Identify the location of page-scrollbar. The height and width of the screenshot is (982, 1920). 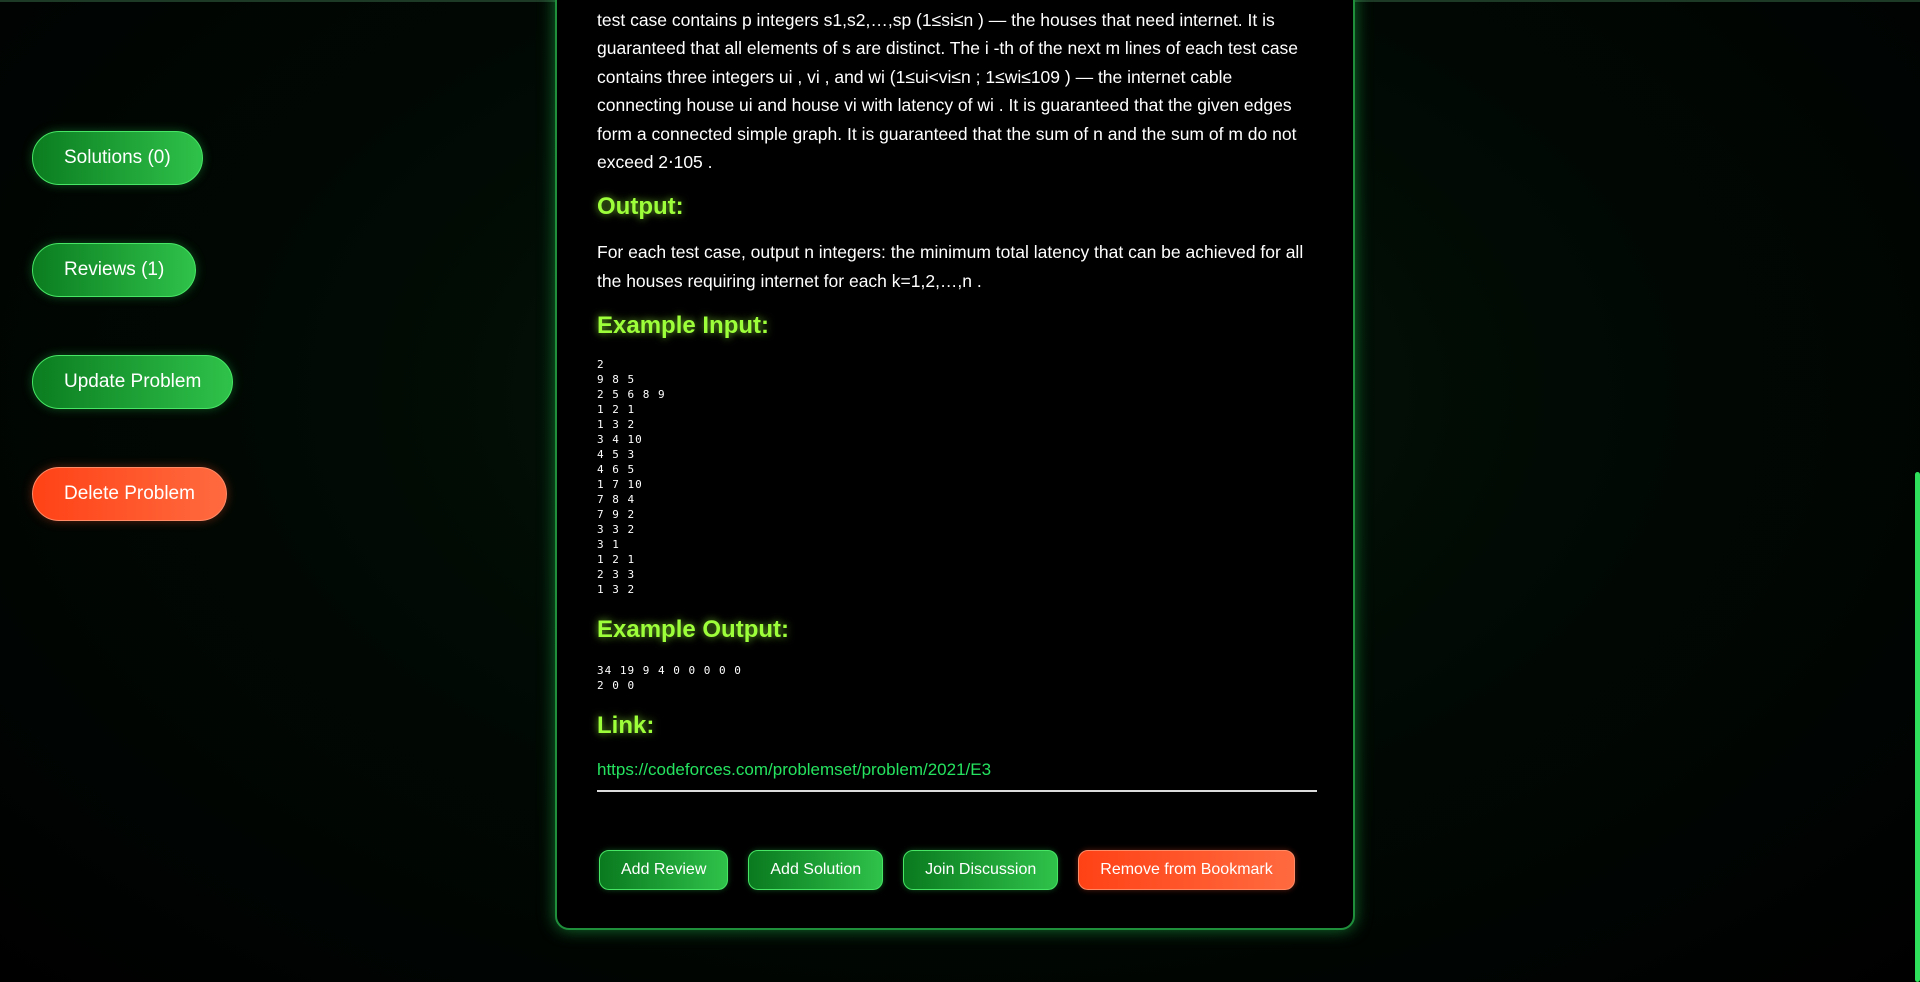
(1917, 727).